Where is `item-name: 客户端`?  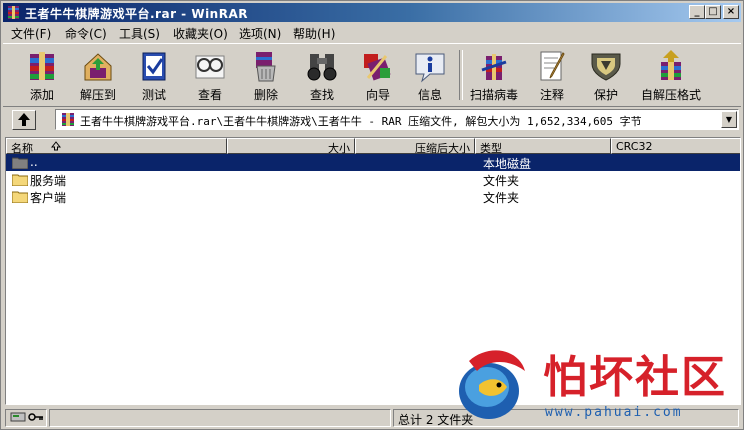
item-name: 客户端 is located at coordinates (48, 198).